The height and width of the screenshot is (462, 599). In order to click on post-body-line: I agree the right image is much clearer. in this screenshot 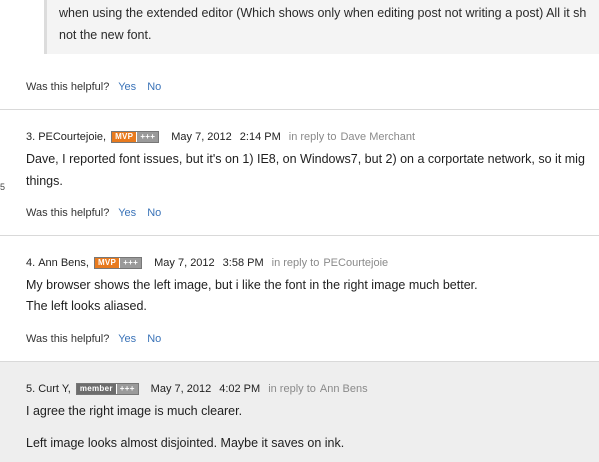, I will do `click(134, 411)`.